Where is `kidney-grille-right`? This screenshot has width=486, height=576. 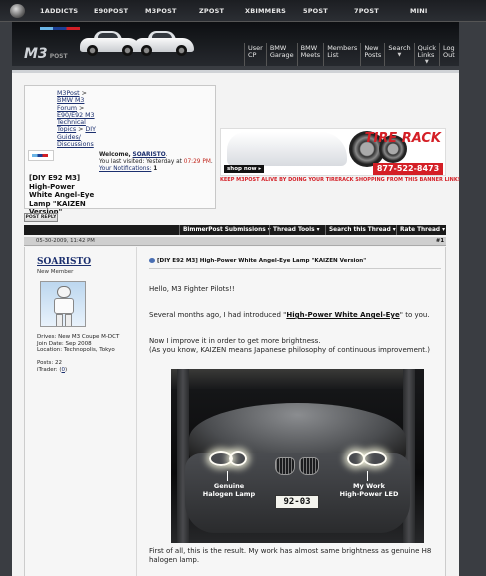 kidney-grille-right is located at coordinates (309, 466).